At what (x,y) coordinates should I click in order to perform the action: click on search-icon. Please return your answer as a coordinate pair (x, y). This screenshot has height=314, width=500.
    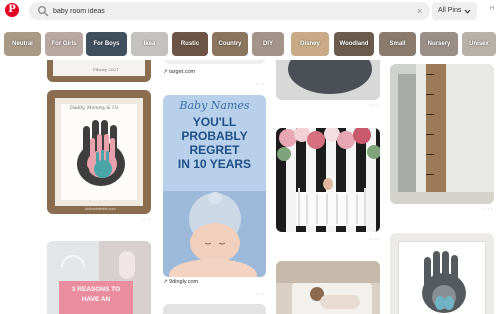
    Looking at the image, I should click on (43, 11).